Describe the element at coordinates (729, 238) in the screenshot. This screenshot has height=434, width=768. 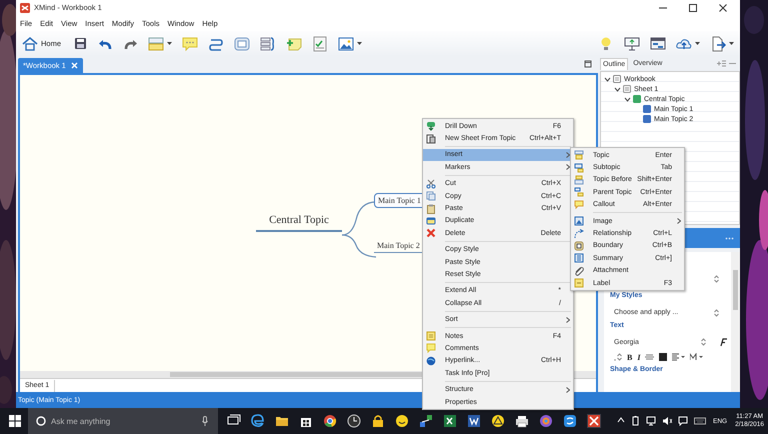
I see `more-icon` at that location.